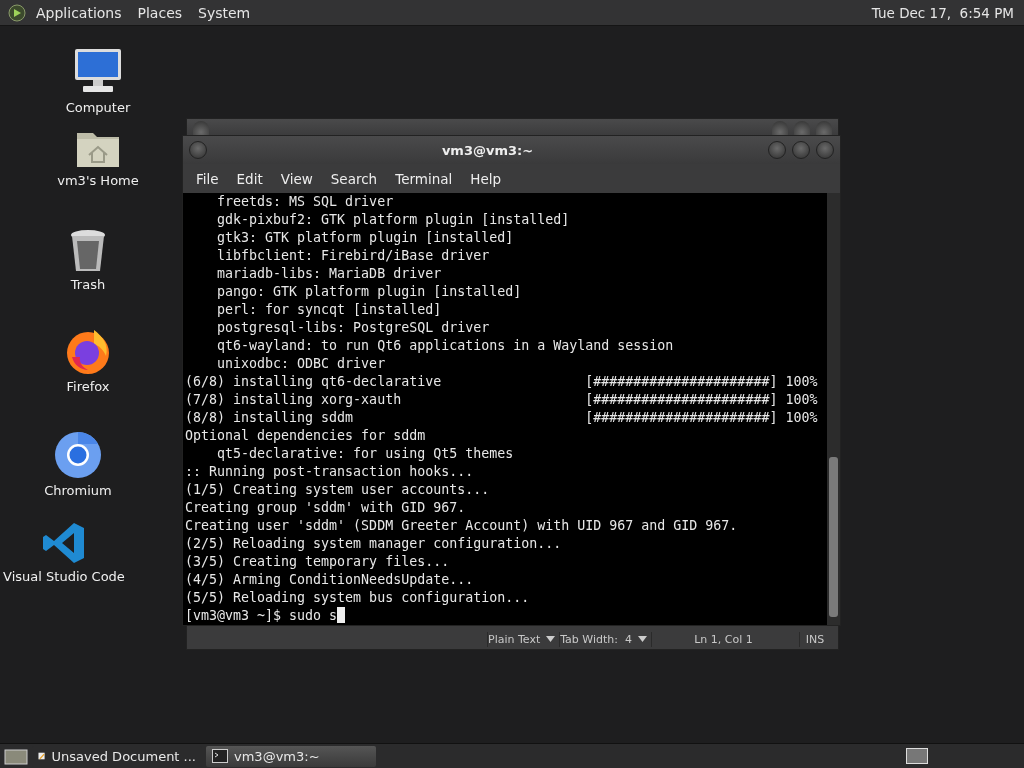  What do you see at coordinates (88, 386) in the screenshot?
I see `desktop-icon-label: Firefox` at bounding box center [88, 386].